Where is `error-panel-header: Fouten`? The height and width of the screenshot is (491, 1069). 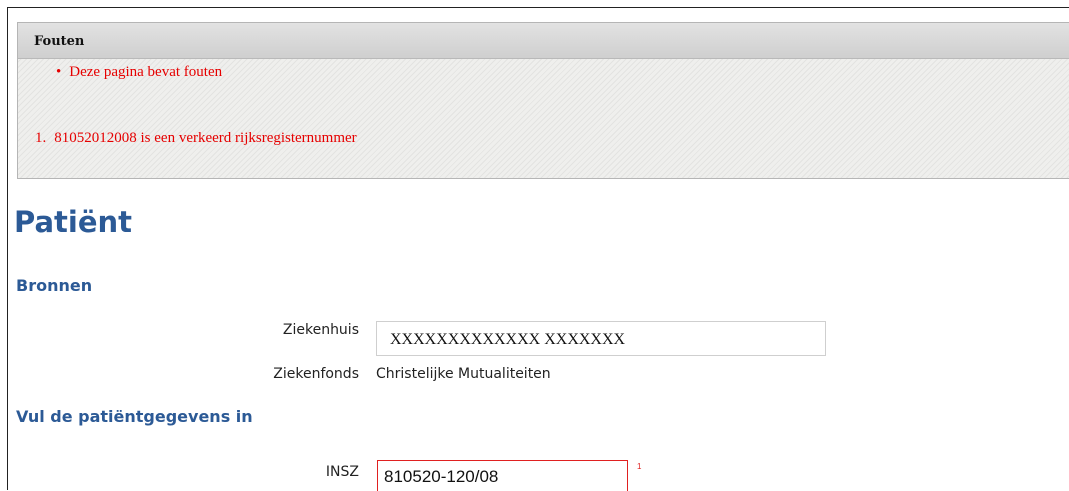 error-panel-header: Fouten is located at coordinates (543, 41).